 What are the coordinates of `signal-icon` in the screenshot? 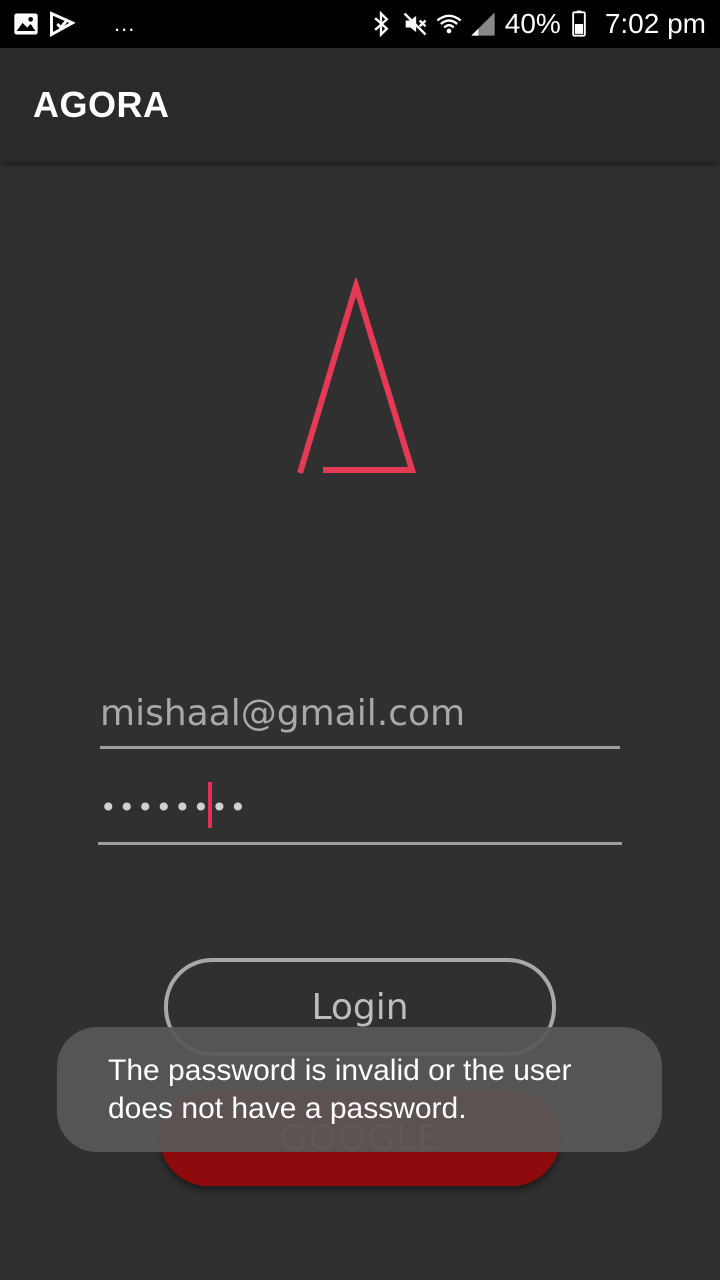 It's located at (483, 24).